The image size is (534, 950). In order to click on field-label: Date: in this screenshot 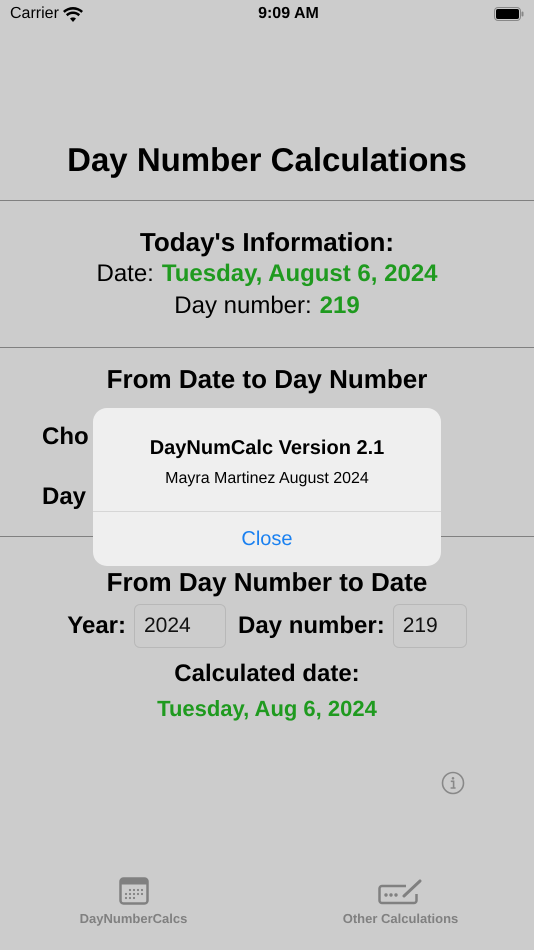, I will do `click(125, 274)`.